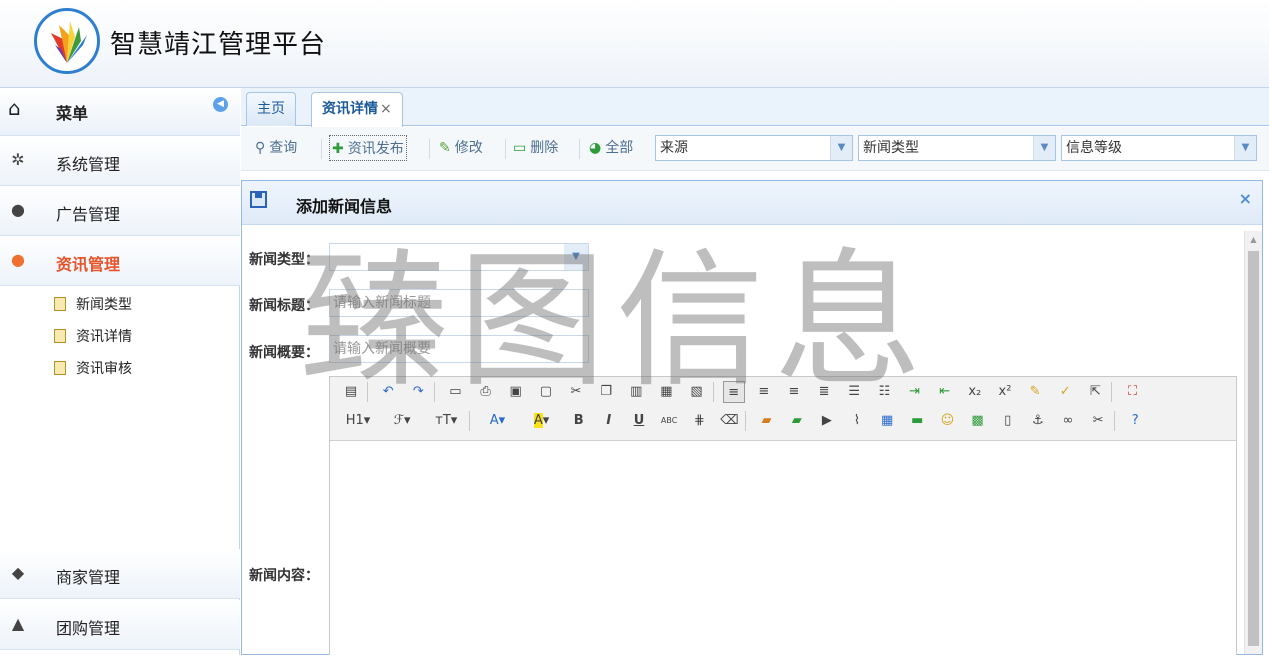  I want to click on scroll-thumb, so click(1253, 448).